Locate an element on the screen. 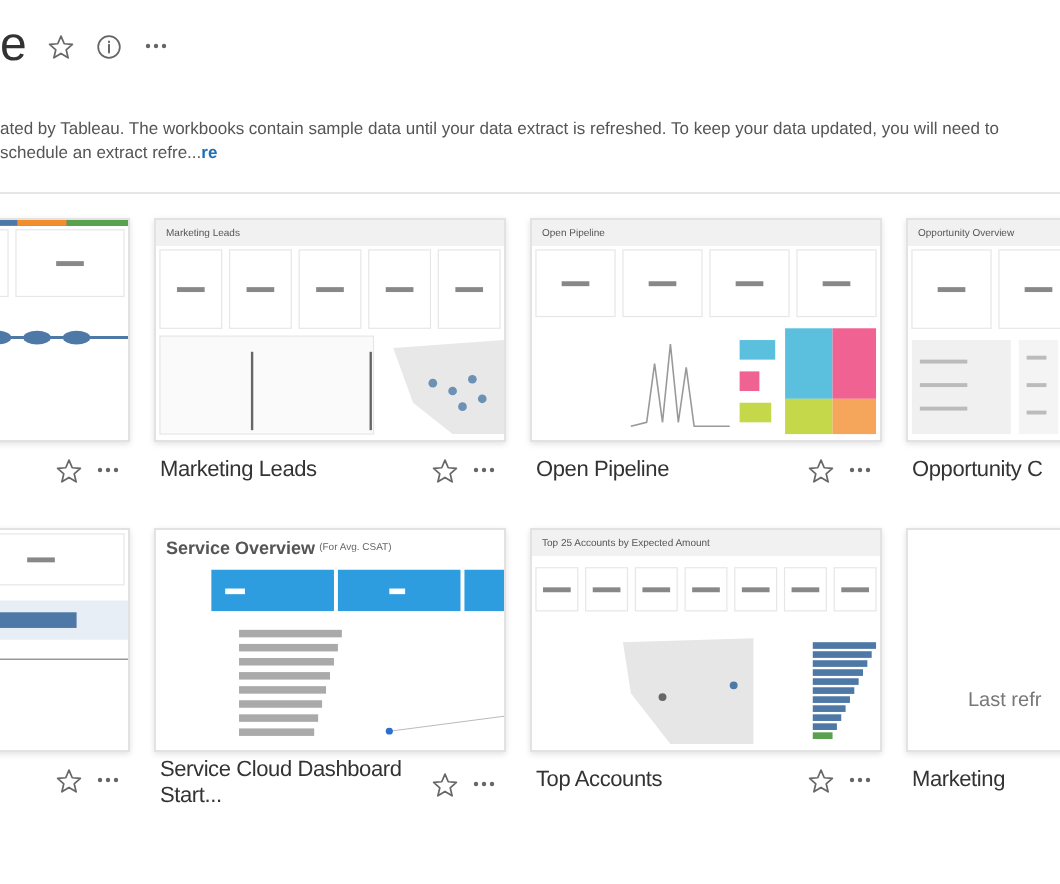 The height and width of the screenshot is (884, 1060). workbook-name: Top Accounts is located at coordinates (665, 780).